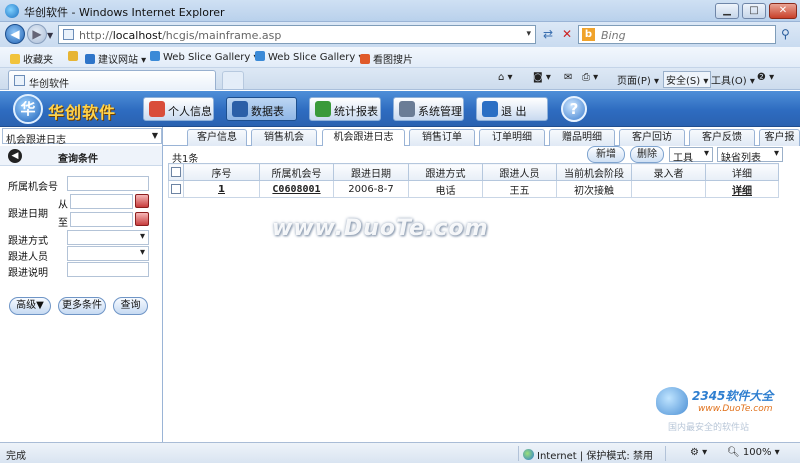 The width and height of the screenshot is (800, 463). Describe the element at coordinates (783, 11) in the screenshot. I see `close-button: ✕` at that location.